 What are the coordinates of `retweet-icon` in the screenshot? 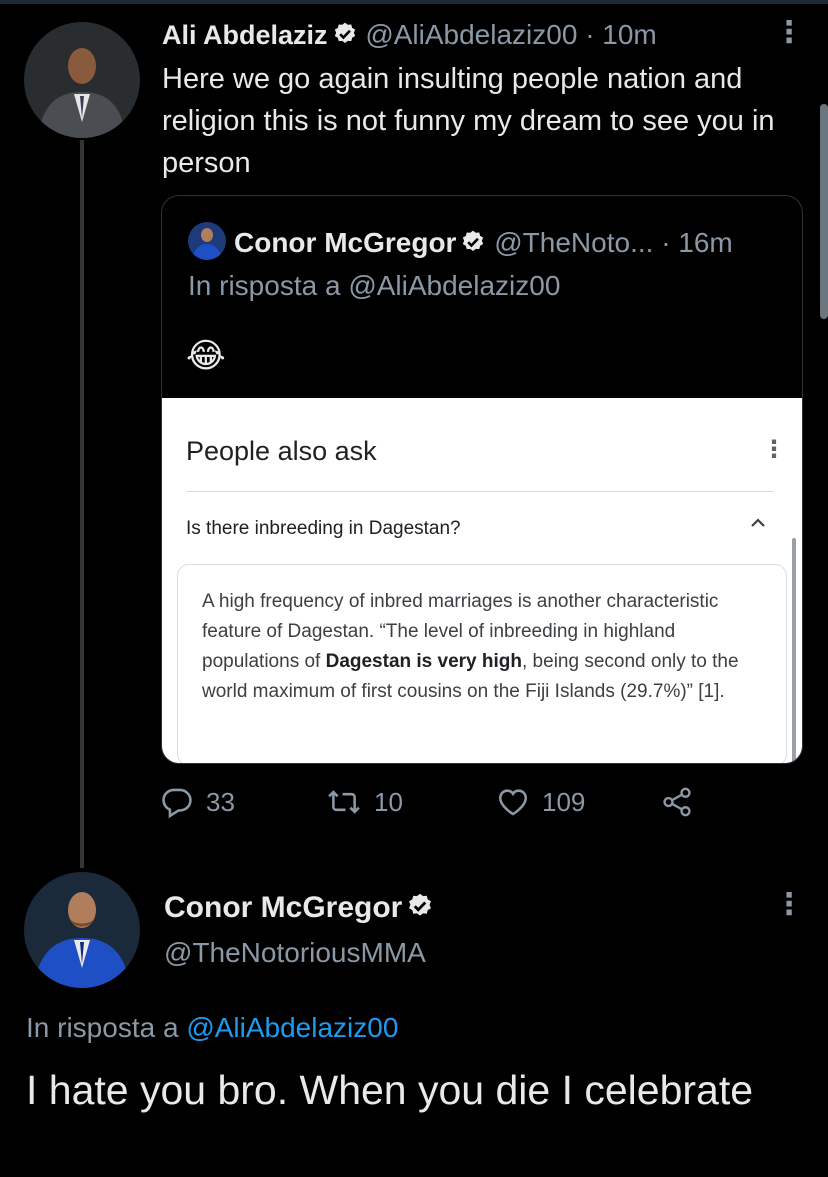 It's located at (344, 802).